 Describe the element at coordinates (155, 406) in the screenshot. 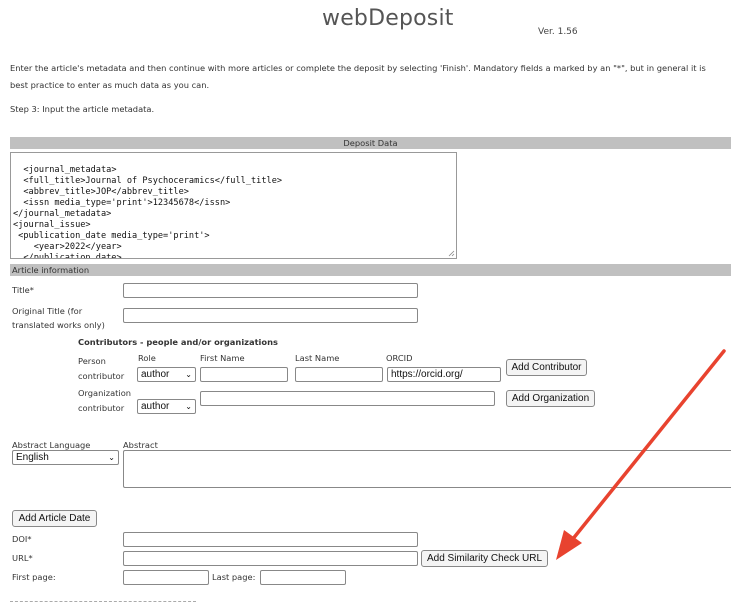

I see `organization-role-value: author` at that location.